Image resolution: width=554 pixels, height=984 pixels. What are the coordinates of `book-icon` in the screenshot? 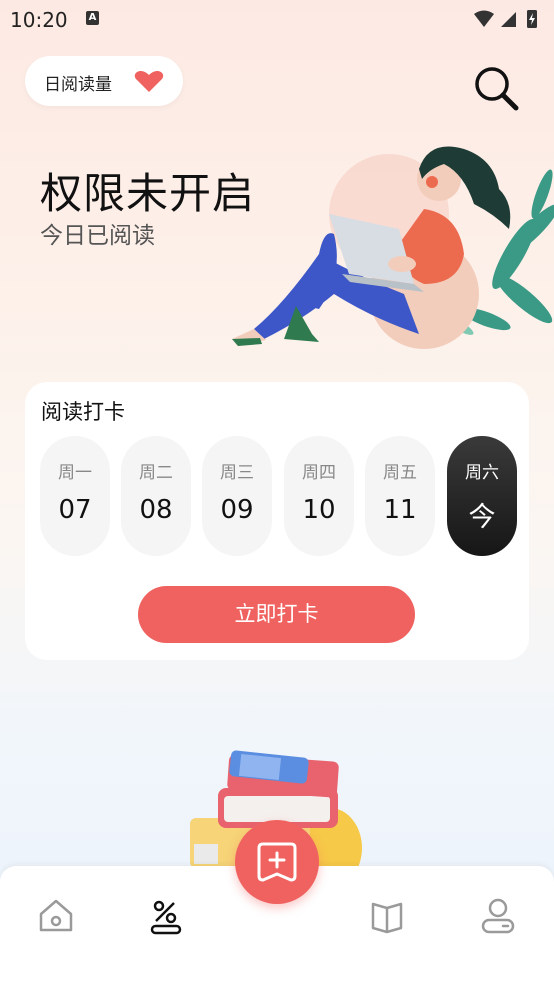 It's located at (387, 916).